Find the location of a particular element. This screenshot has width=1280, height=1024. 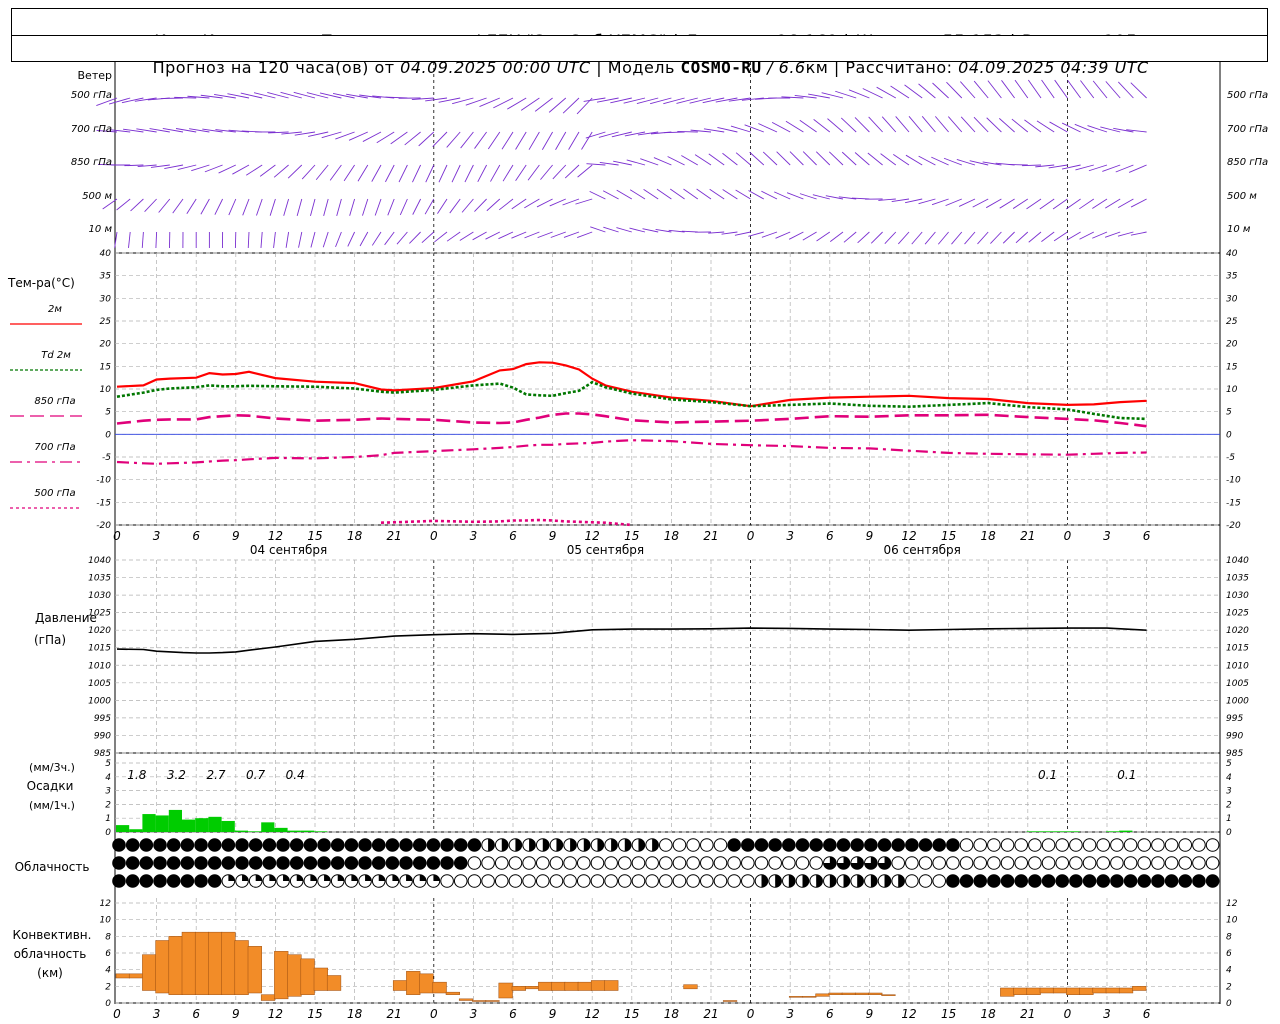

time-tick-label: 9 is located at coordinates (553, 1014).